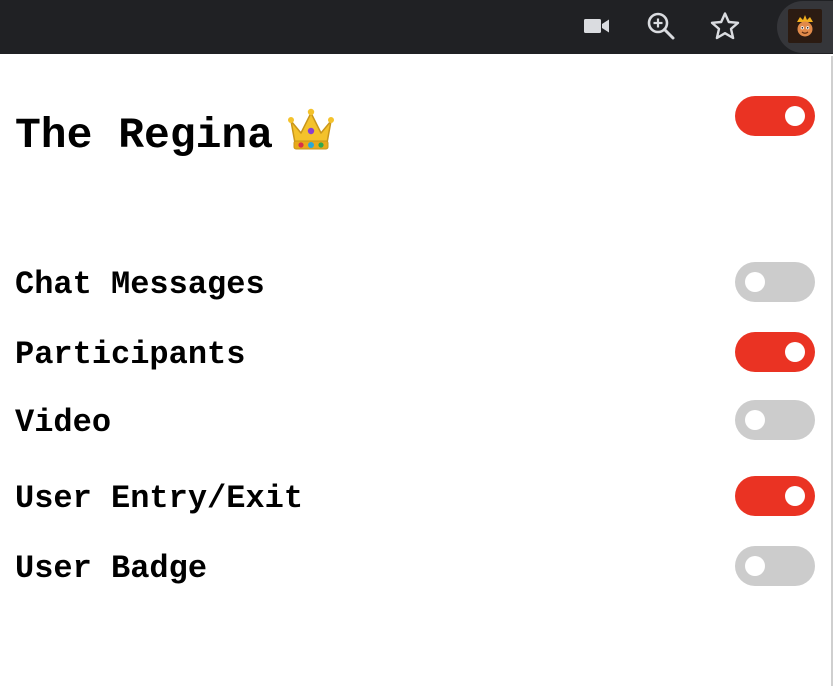 This screenshot has width=833, height=686. Describe the element at coordinates (415, 136) in the screenshot. I see `header-row: The Regina` at that location.